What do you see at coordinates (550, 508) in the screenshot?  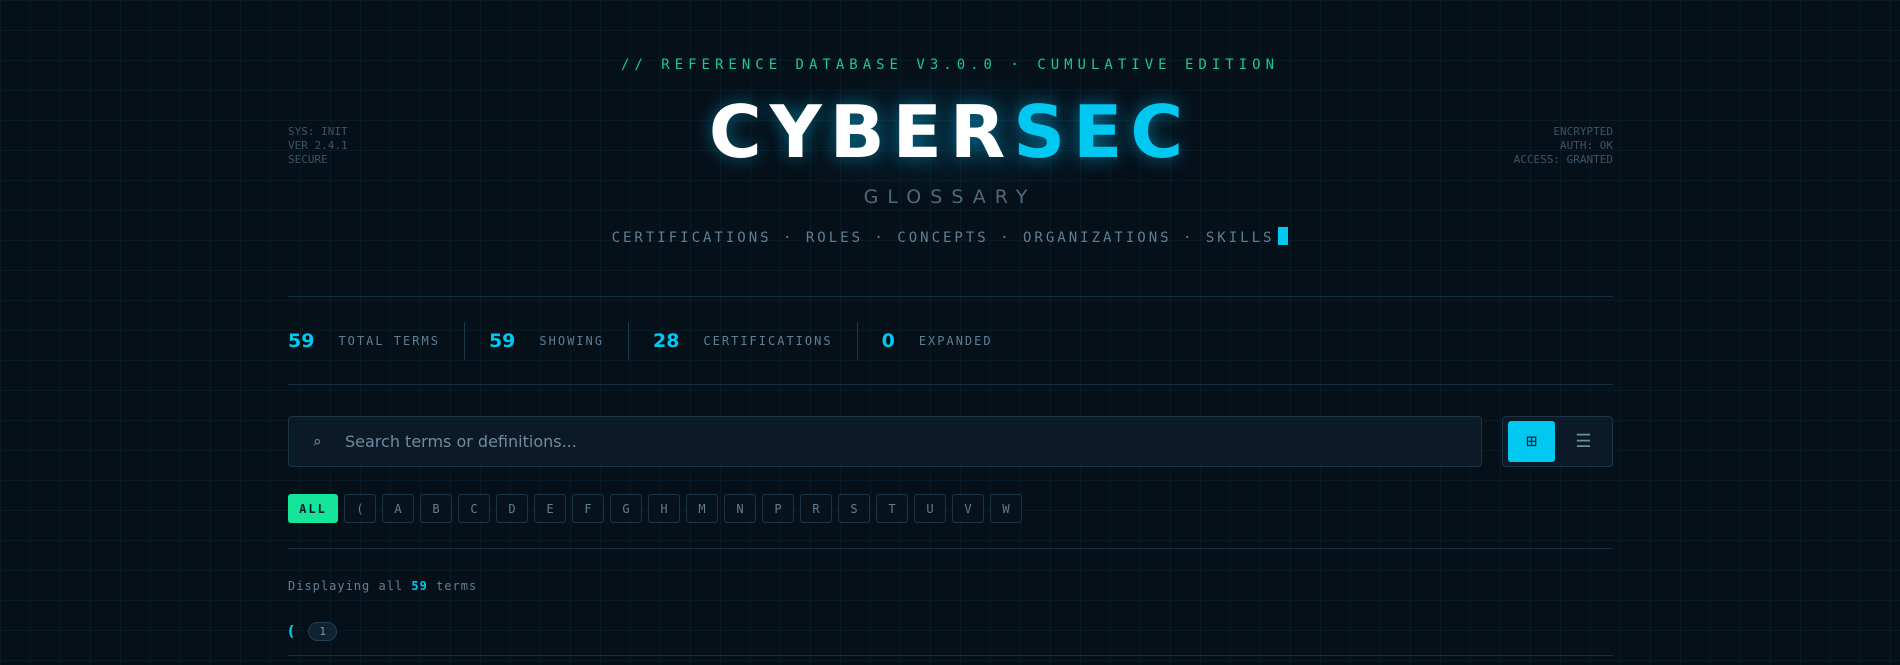 I see `letter-filter: E` at bounding box center [550, 508].